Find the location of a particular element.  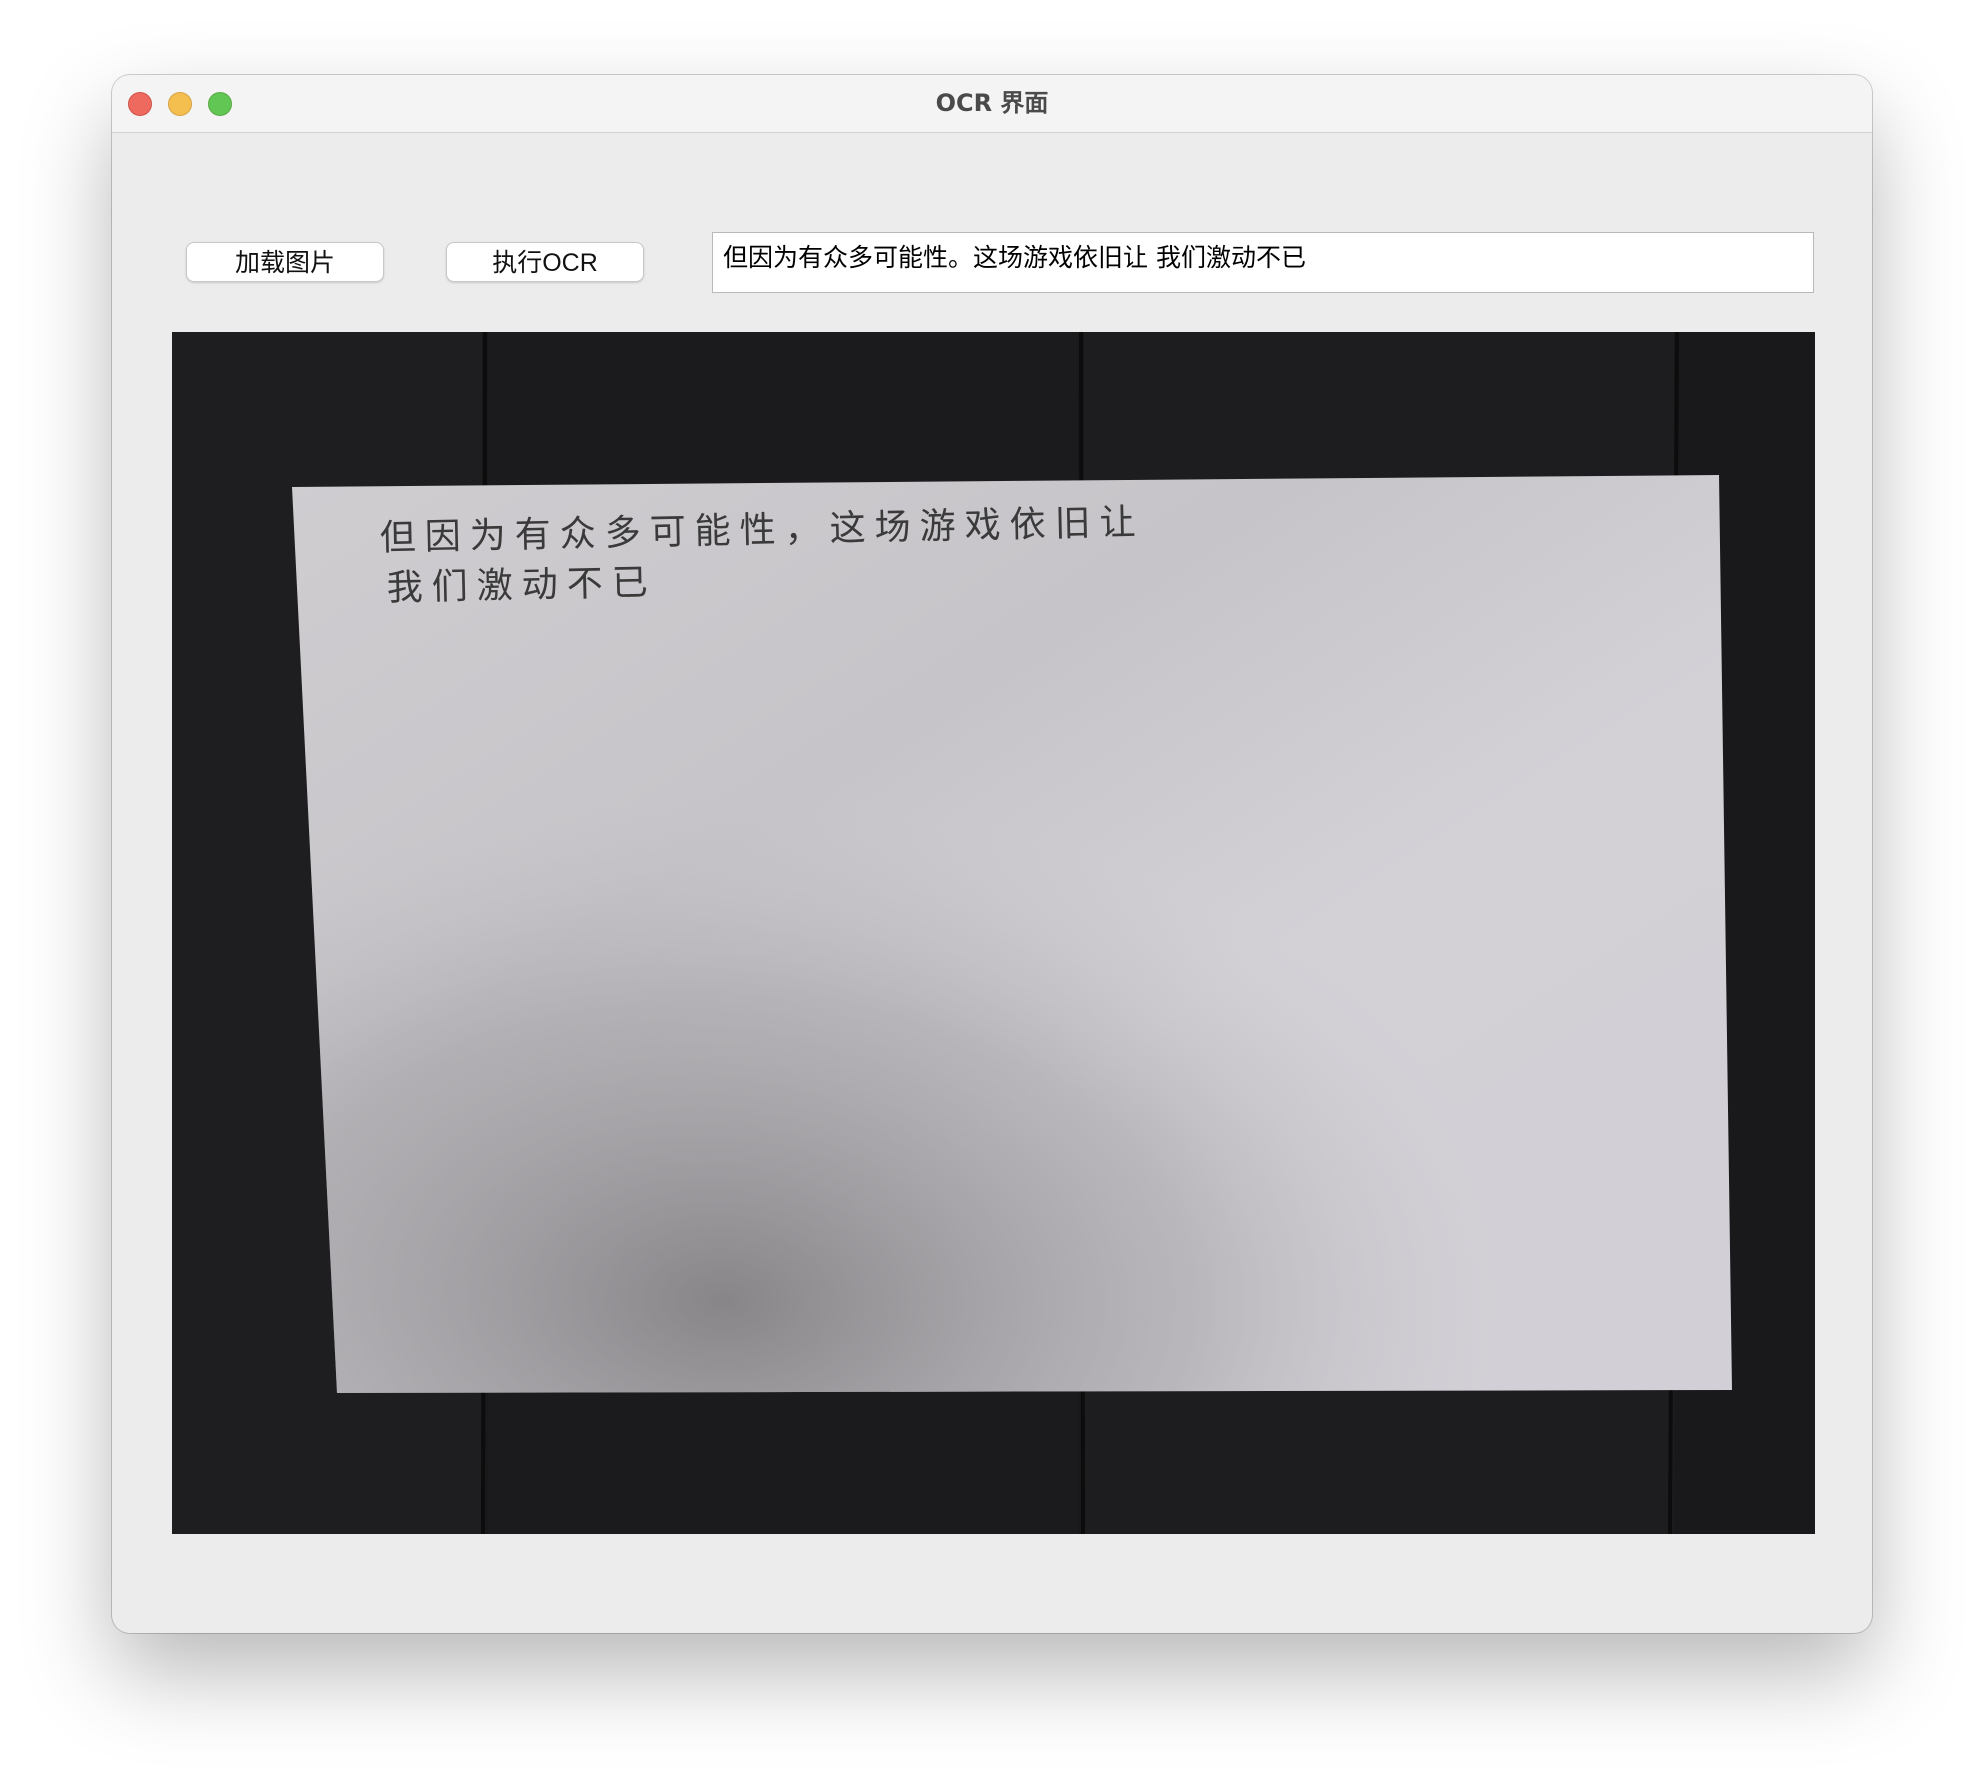

run-ocr-button: 执行OCR is located at coordinates (545, 262).